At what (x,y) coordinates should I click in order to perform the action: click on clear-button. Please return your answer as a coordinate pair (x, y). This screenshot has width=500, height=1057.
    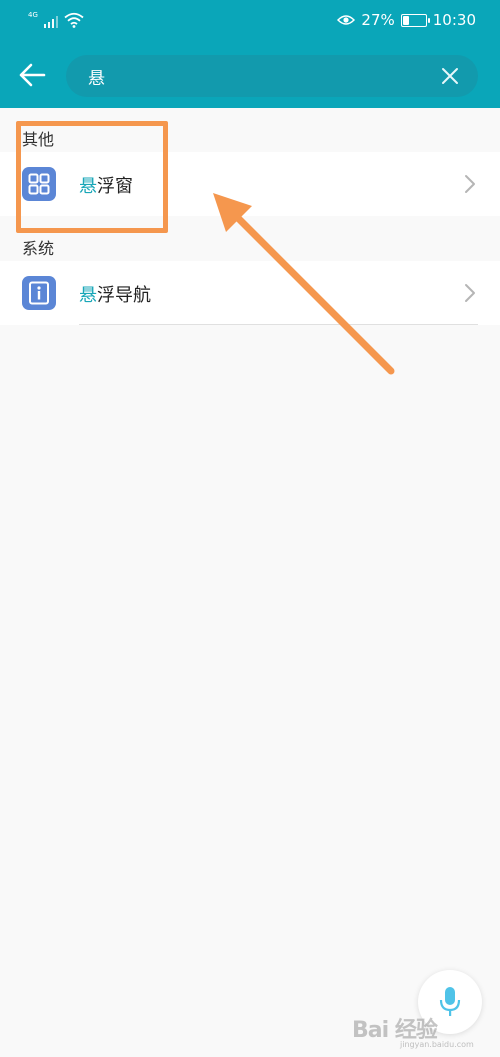
    Looking at the image, I should click on (450, 76).